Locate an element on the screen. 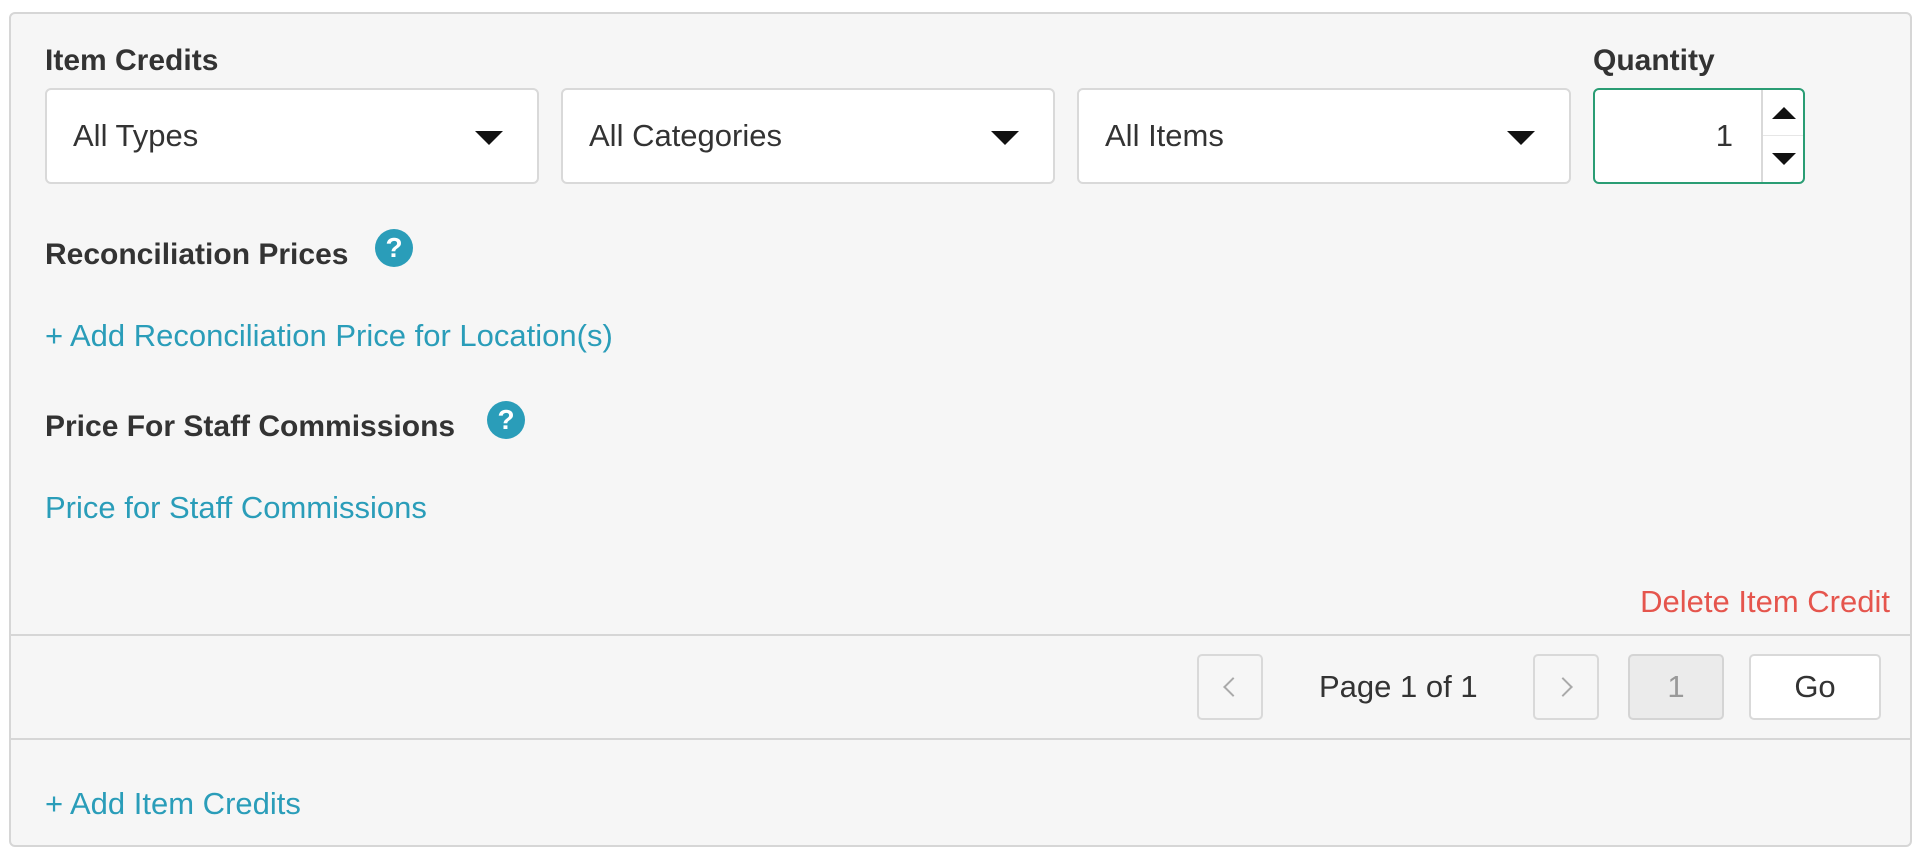  type-select: All Types is located at coordinates (292, 136).